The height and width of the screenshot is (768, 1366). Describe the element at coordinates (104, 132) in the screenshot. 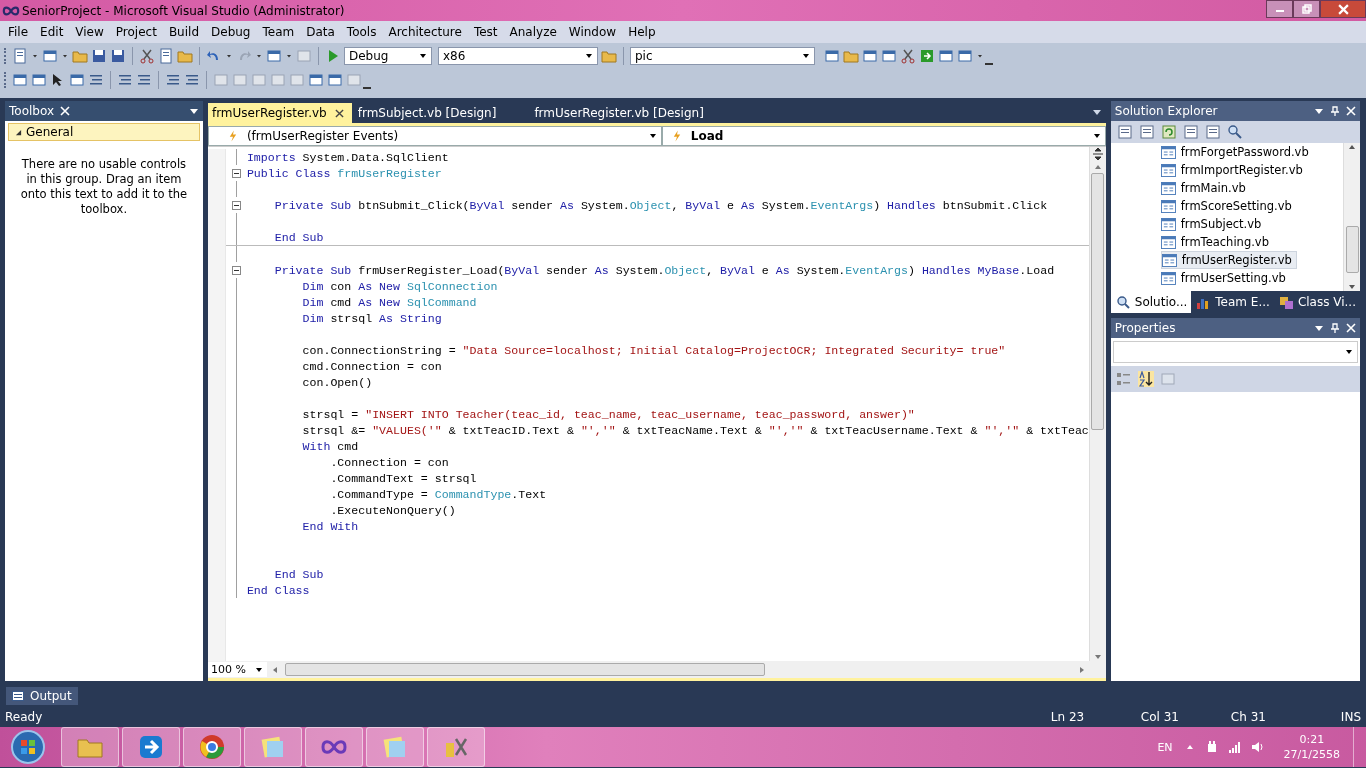

I see `toolbox-group: General` at that location.